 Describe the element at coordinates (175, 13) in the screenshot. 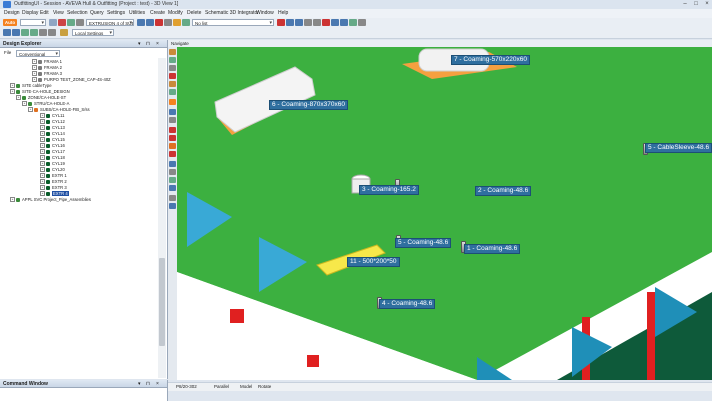

I see `menu-modify: Modify` at that location.